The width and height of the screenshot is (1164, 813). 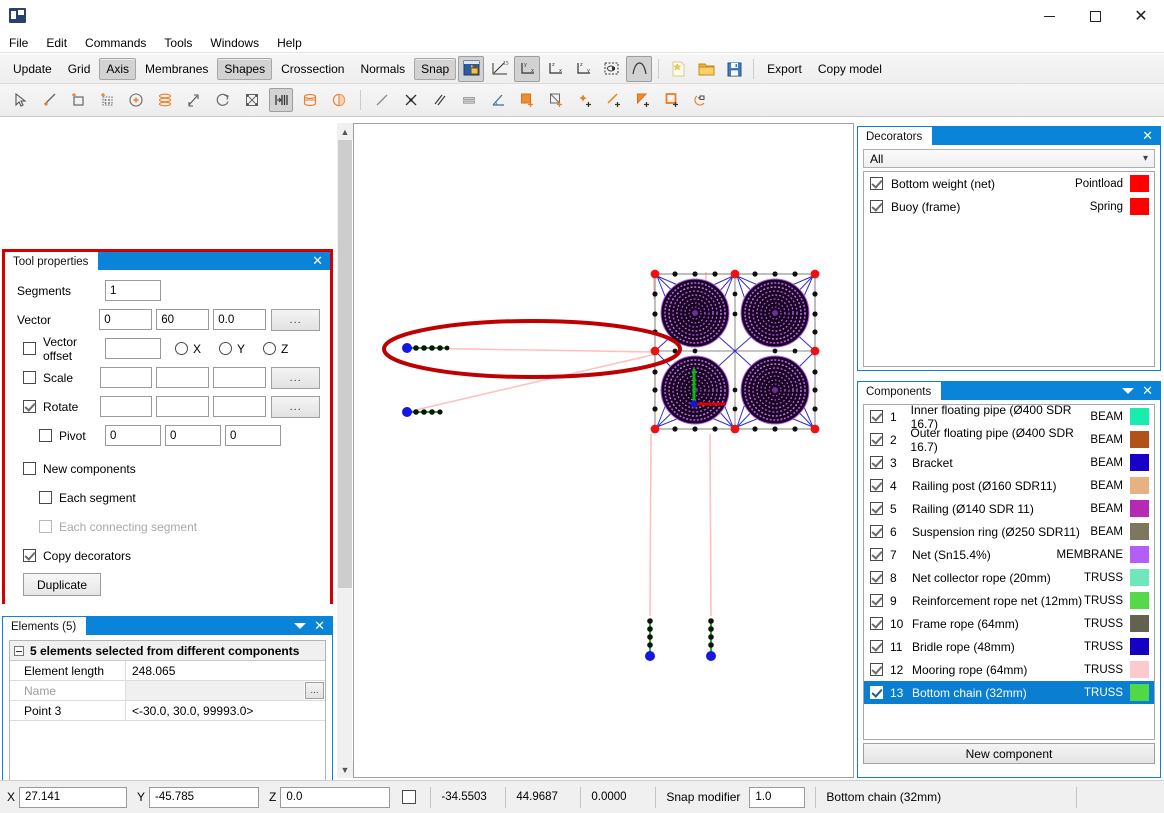 What do you see at coordinates (45, 435) in the screenshot?
I see `pivot-checkbox` at bounding box center [45, 435].